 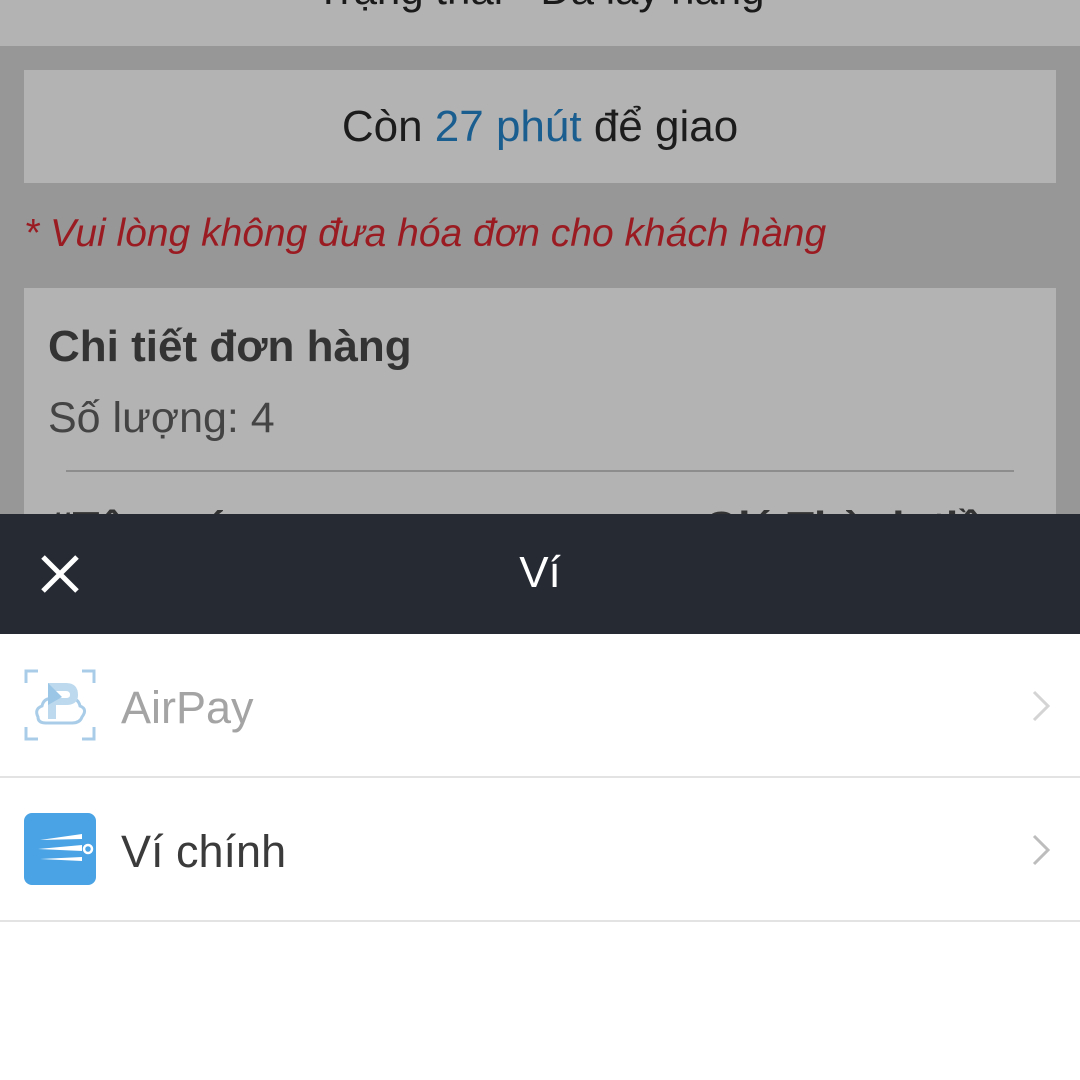 What do you see at coordinates (60, 705) in the screenshot?
I see `airpay-logo-icon` at bounding box center [60, 705].